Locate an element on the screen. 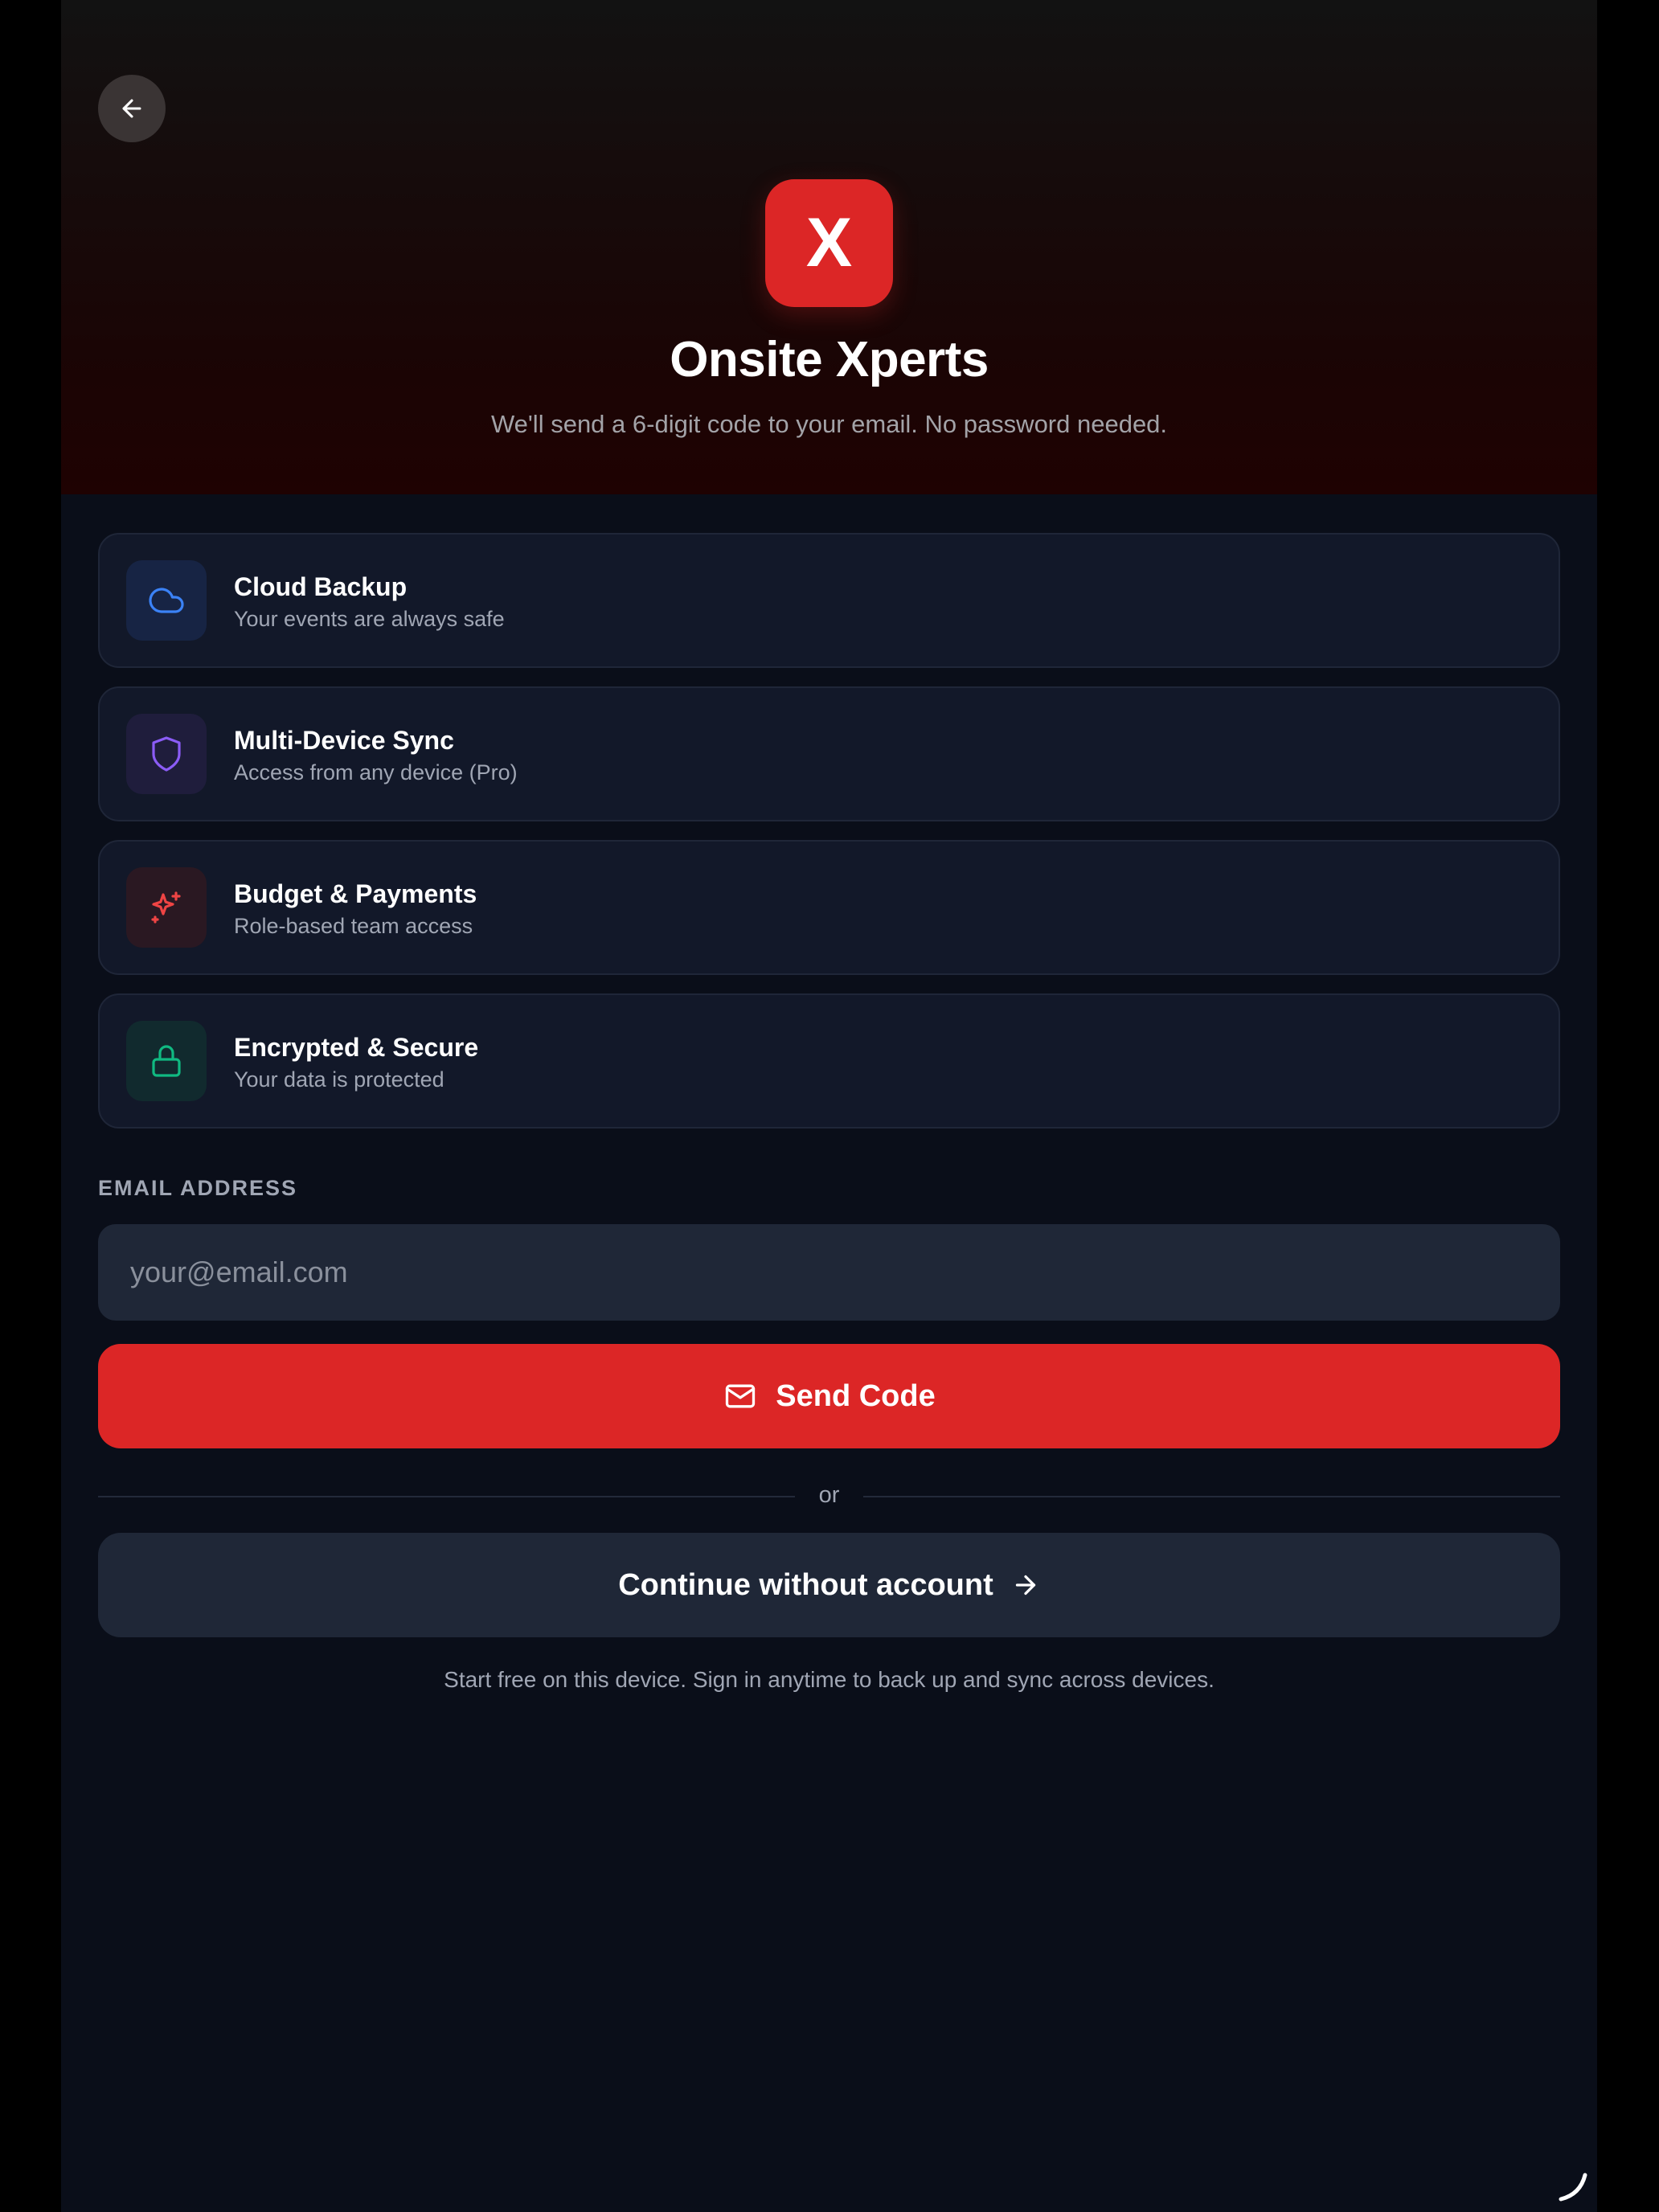 The height and width of the screenshot is (2212, 1659). email-input is located at coordinates (829, 1272).